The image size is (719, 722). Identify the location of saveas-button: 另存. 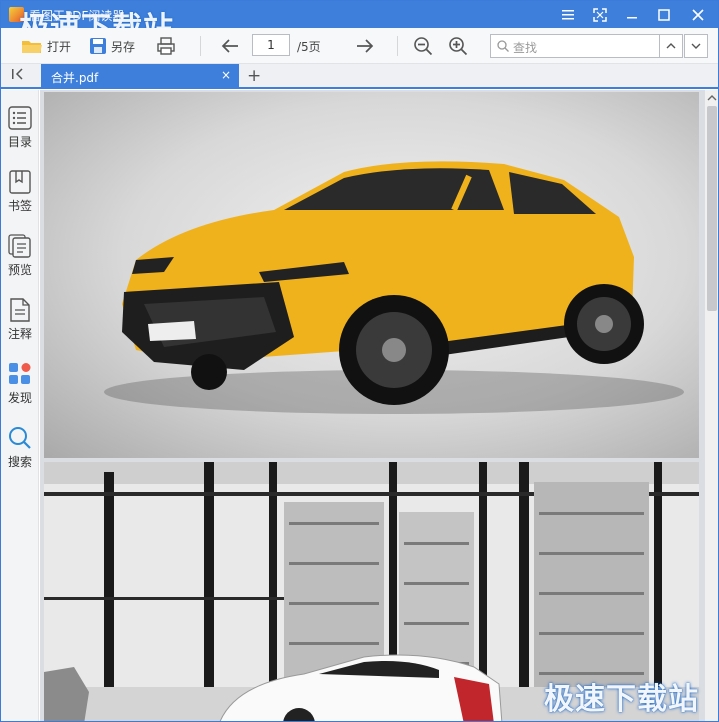
(112, 46).